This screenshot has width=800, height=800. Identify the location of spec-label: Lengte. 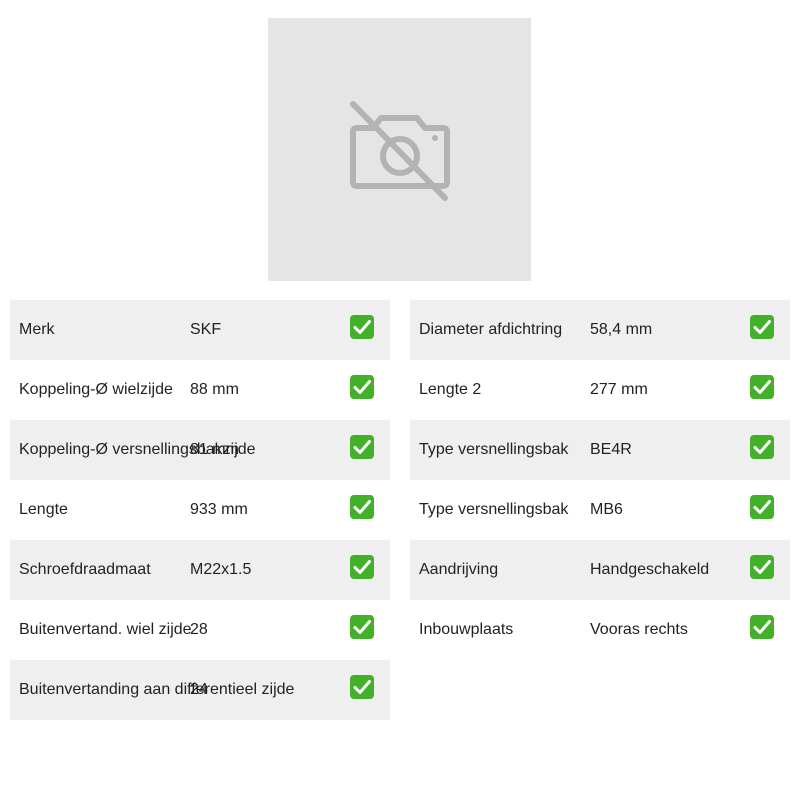
(43, 509).